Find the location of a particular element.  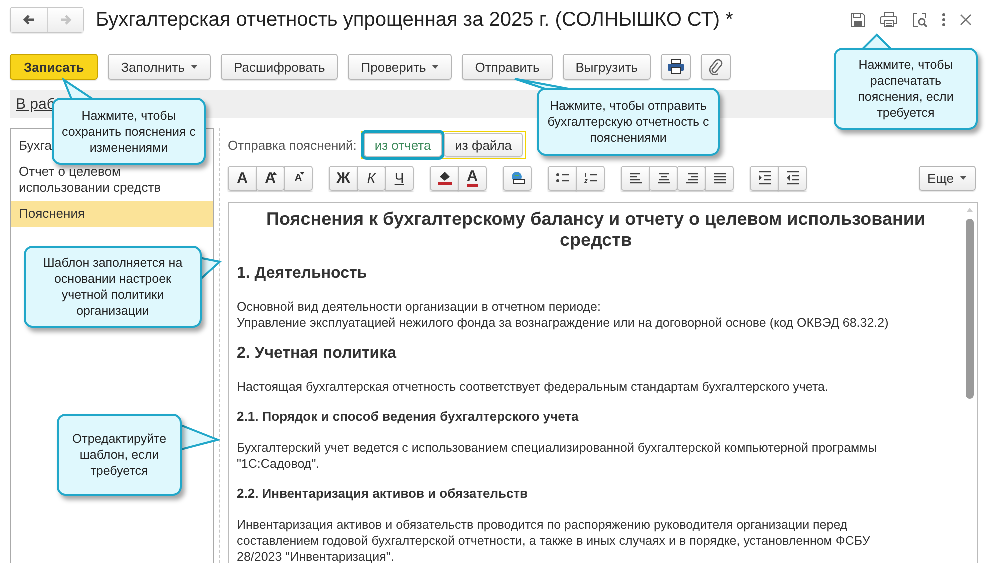

text-color-button: А is located at coordinates (472, 178).